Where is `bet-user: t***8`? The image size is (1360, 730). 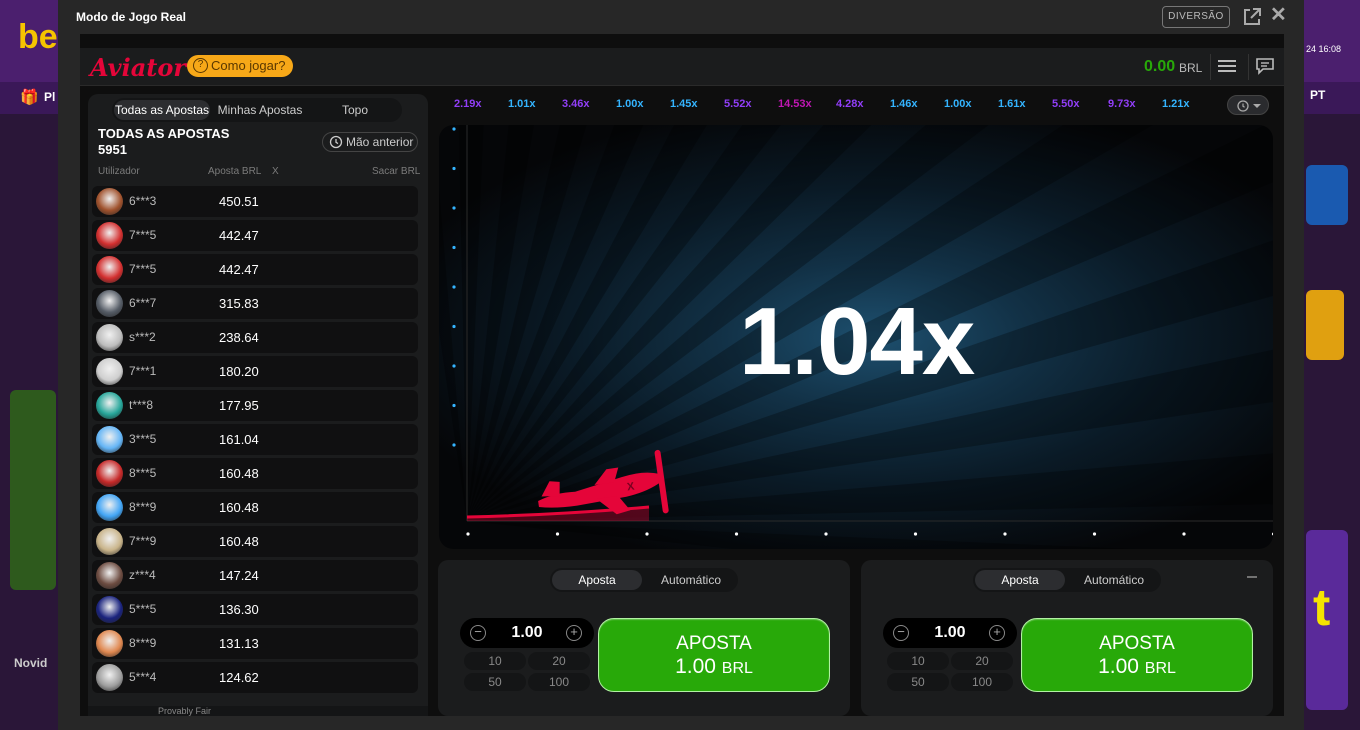 bet-user: t***8 is located at coordinates (141, 405).